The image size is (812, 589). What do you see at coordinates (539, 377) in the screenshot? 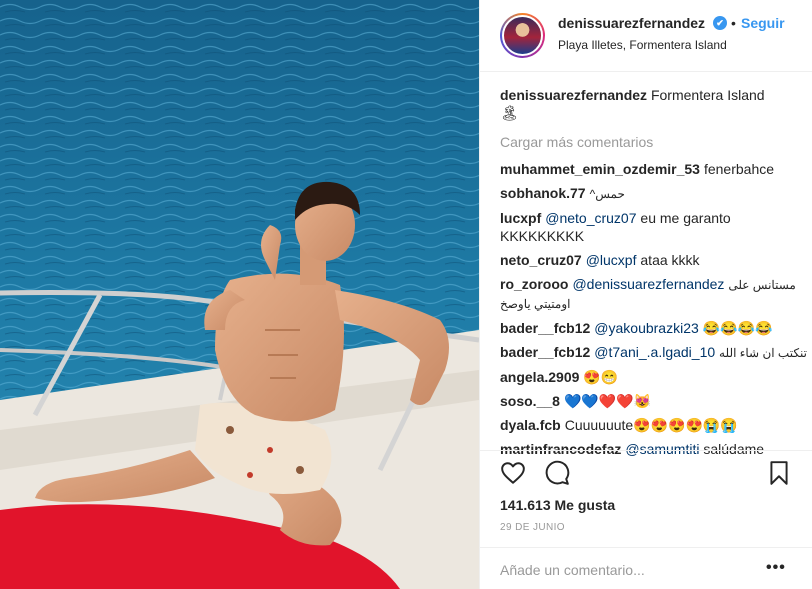
I see `comment-username: angela.2909` at bounding box center [539, 377].